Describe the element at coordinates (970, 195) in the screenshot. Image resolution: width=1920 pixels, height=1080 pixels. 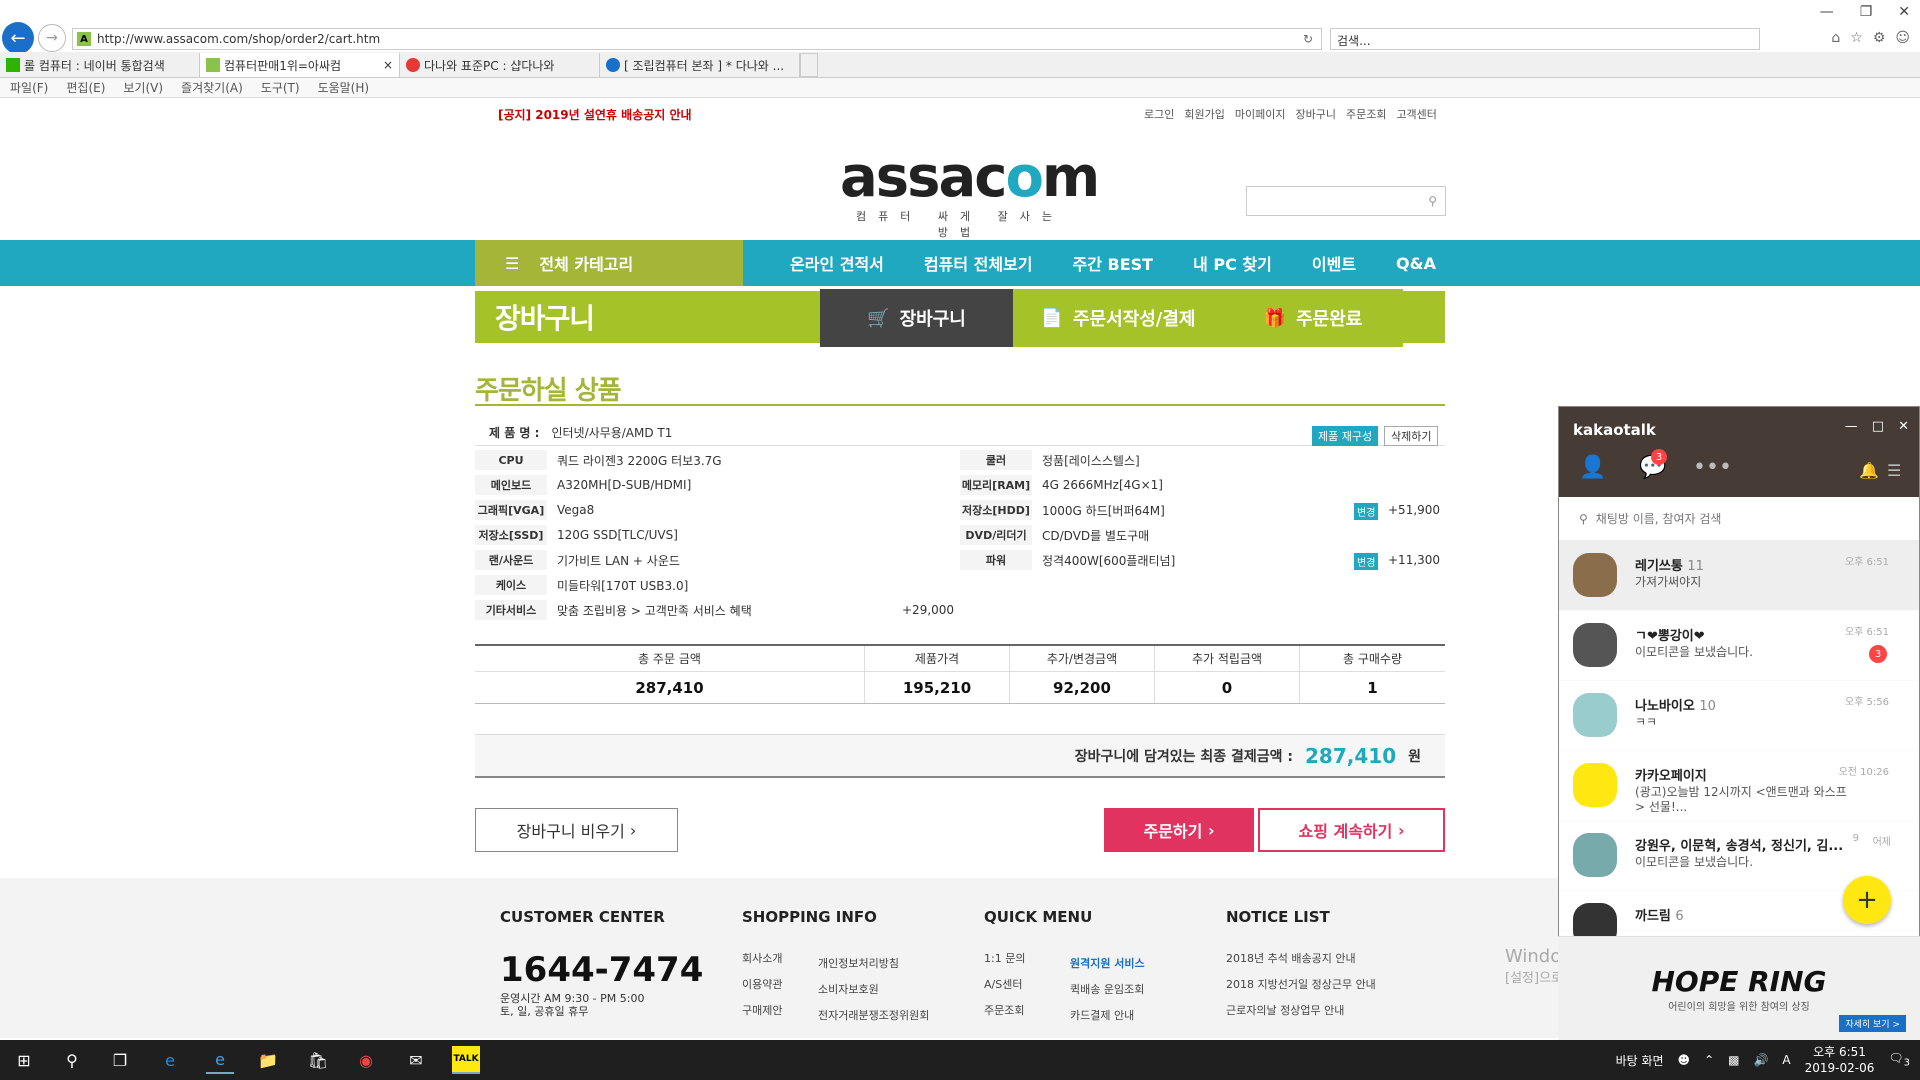
I see `site-logo: assacom 컴퓨터 싸게 잘사는 방법` at that location.